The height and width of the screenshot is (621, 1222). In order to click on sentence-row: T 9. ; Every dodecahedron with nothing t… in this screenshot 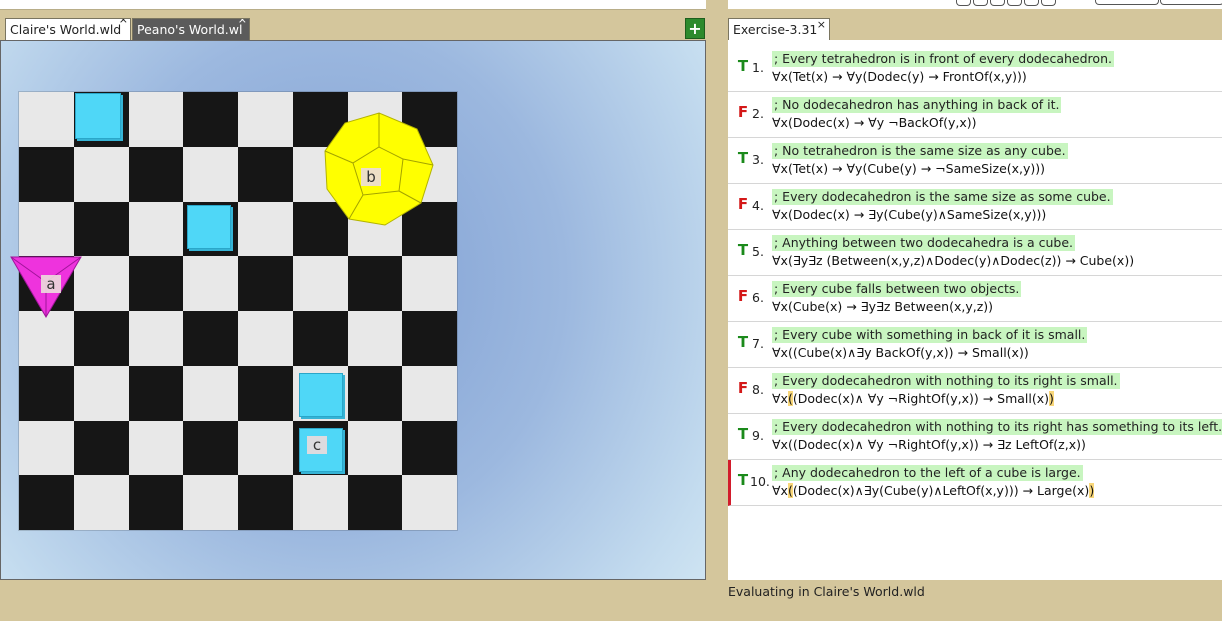, I will do `click(975, 437)`.